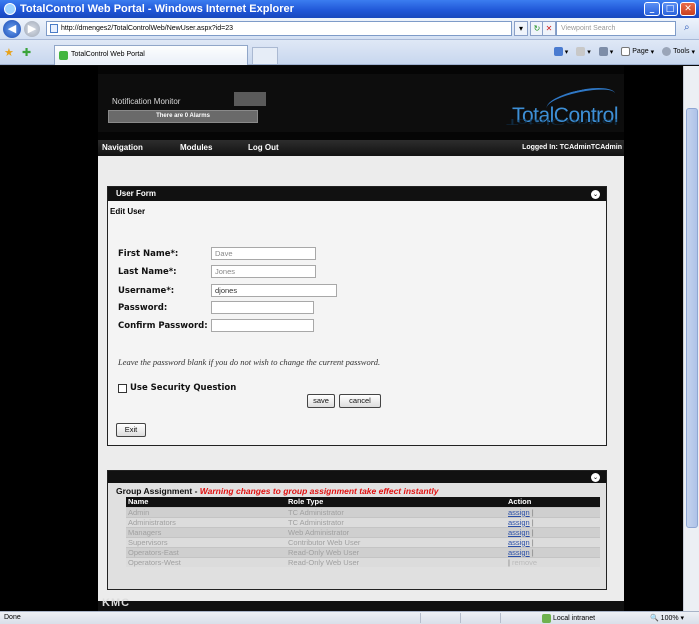  I want to click on stop-button: ✕, so click(549, 28).